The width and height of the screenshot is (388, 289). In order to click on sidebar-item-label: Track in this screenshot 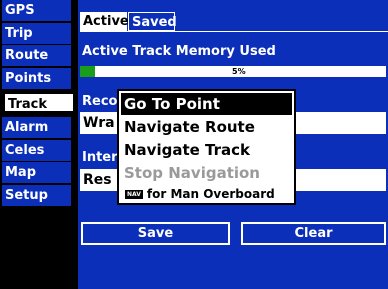, I will do `click(27, 104)`.